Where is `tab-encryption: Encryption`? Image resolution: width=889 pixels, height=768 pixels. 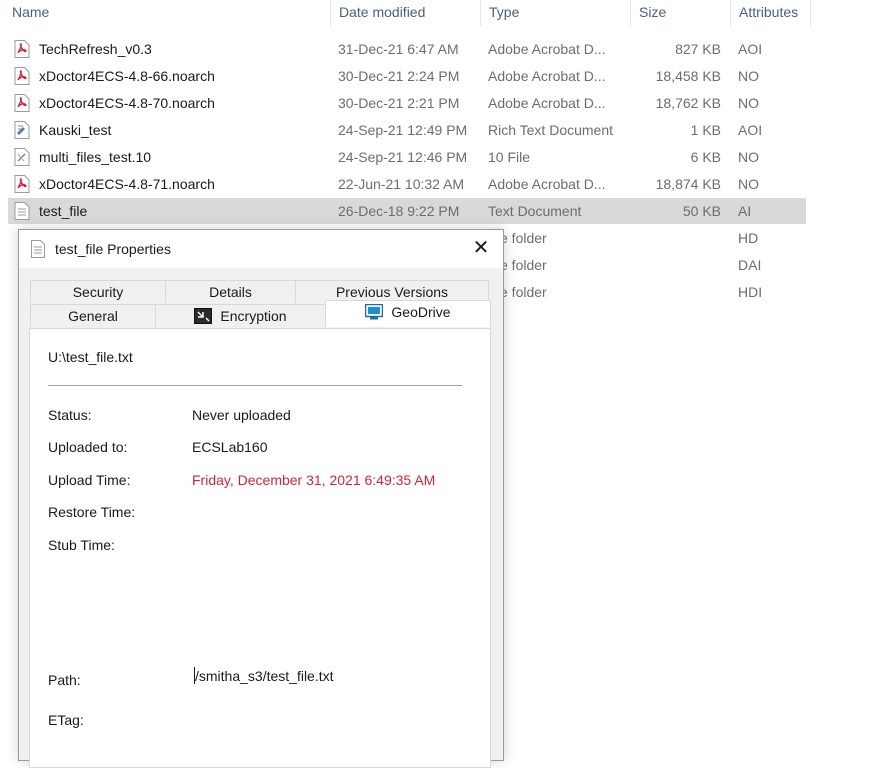
tab-encryption: Encryption is located at coordinates (240, 315).